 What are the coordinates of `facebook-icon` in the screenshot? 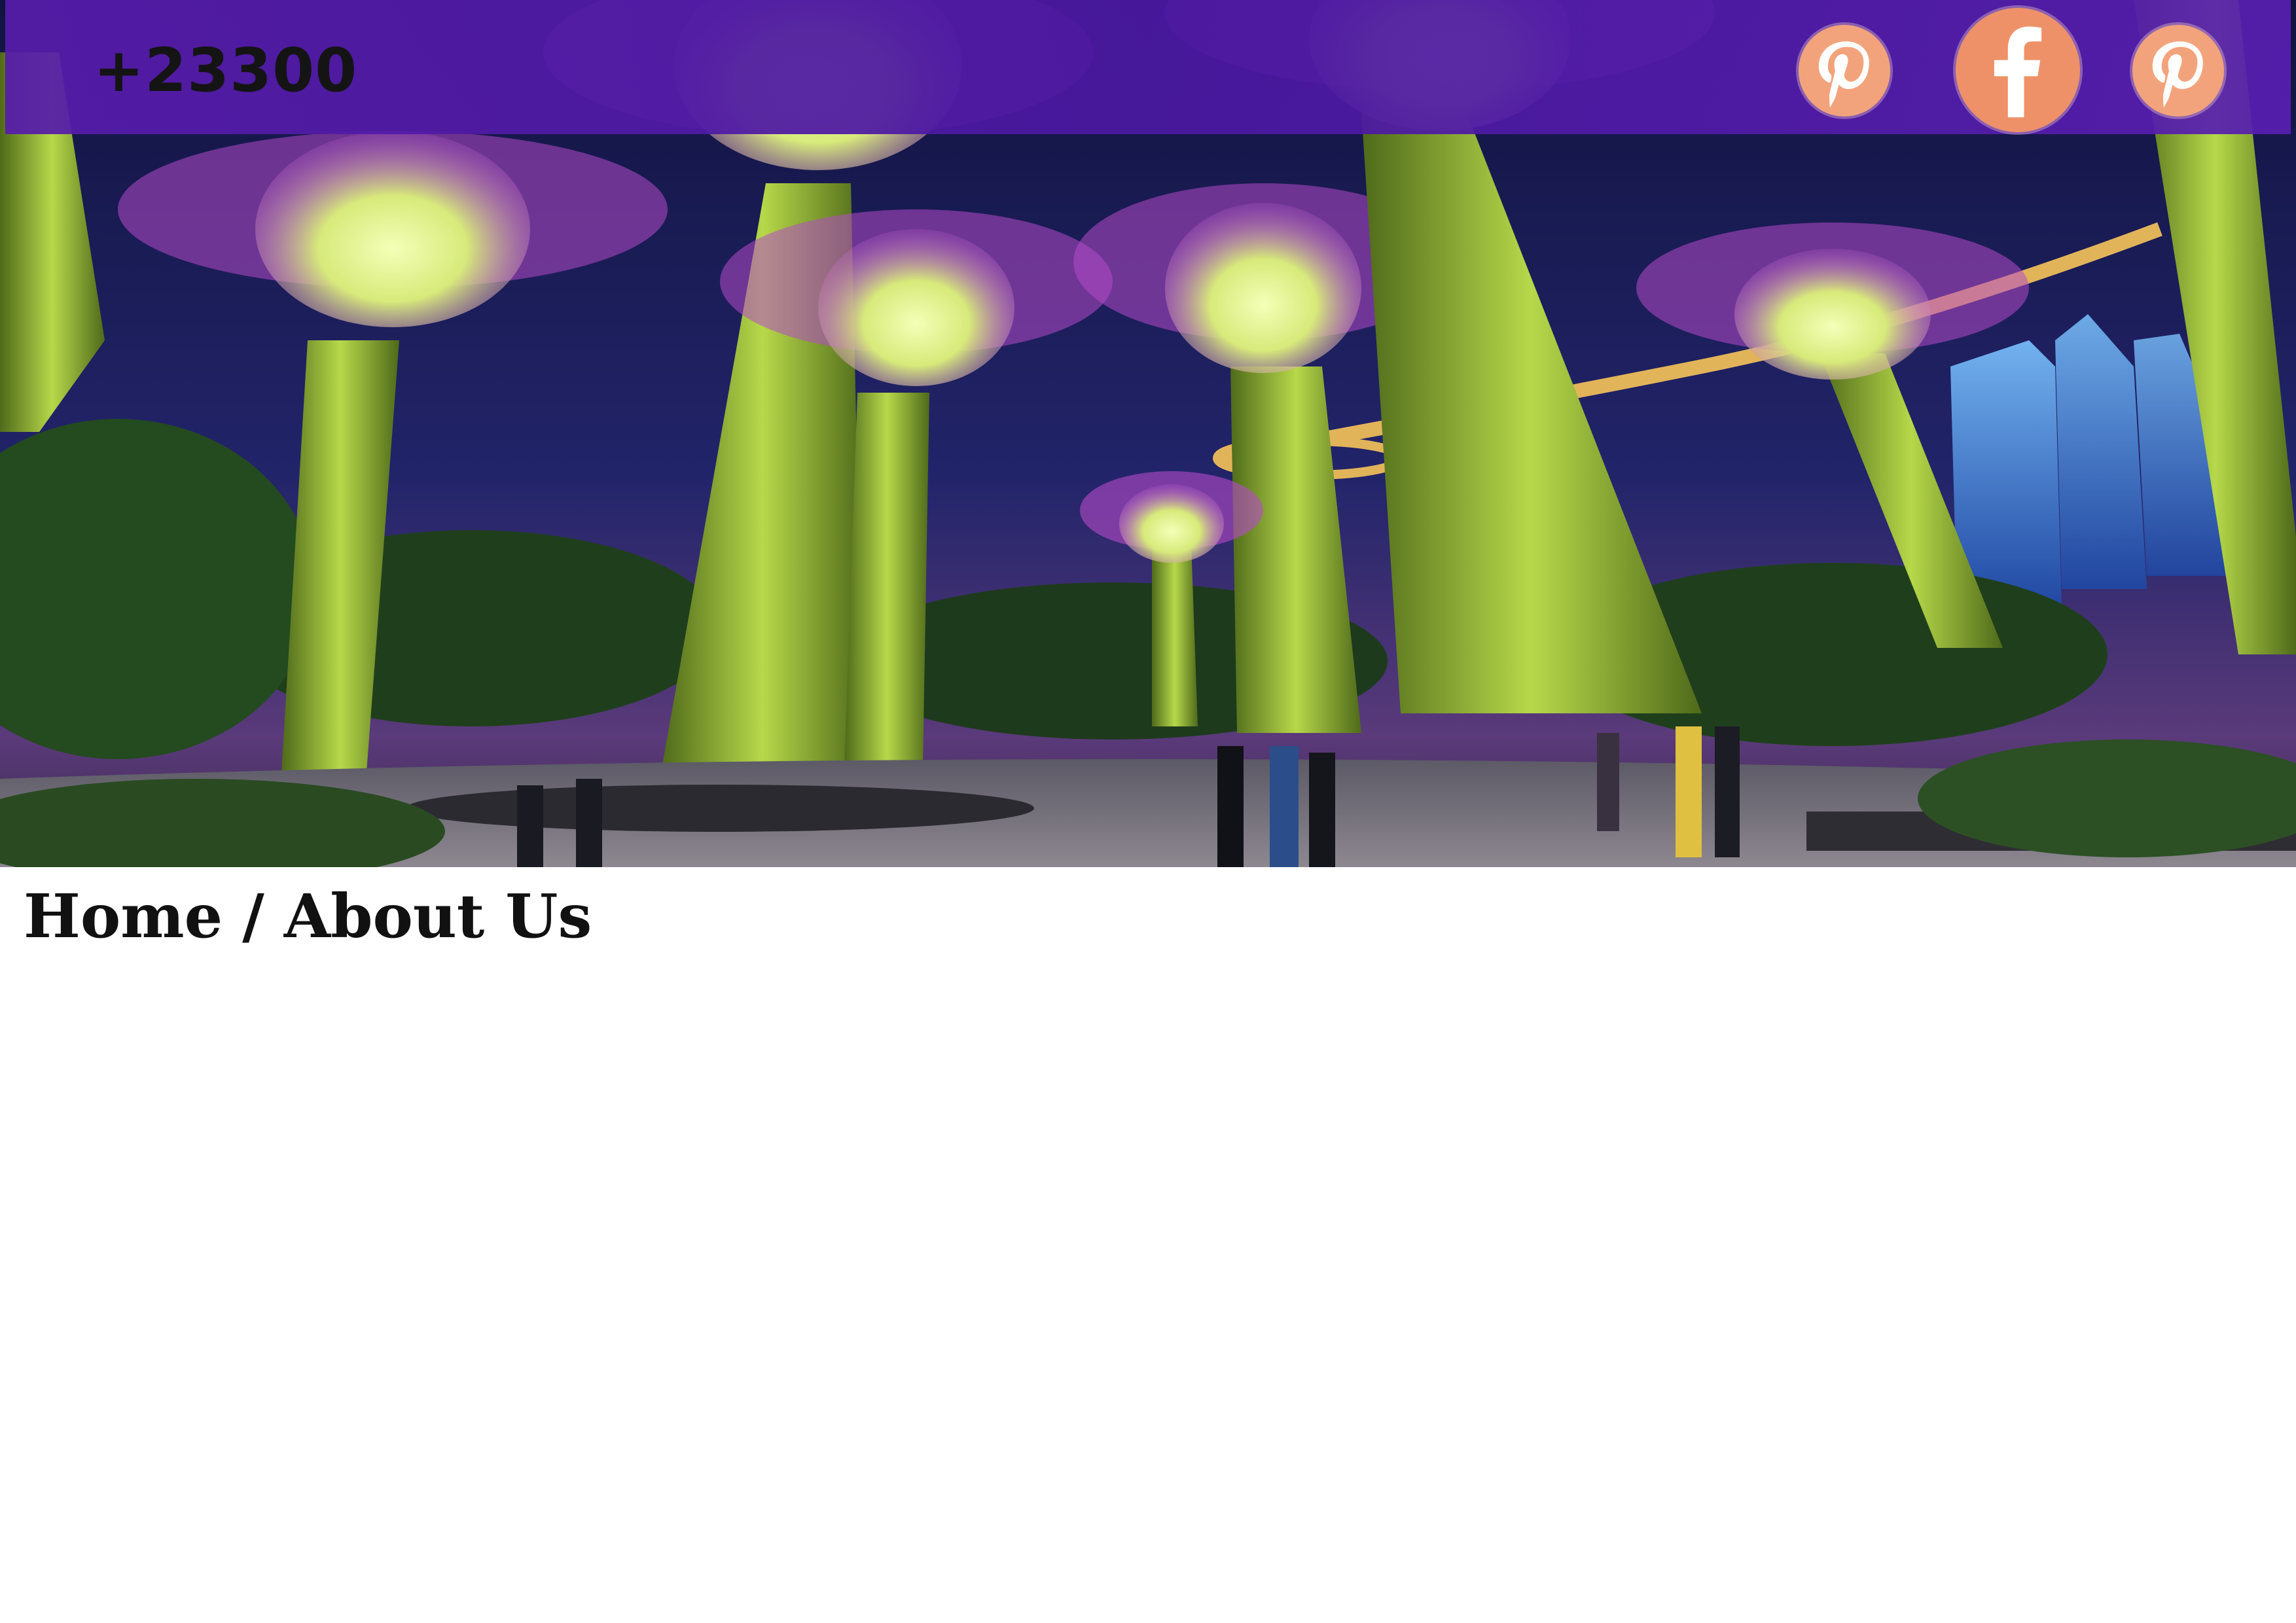 It's located at (2018, 72).